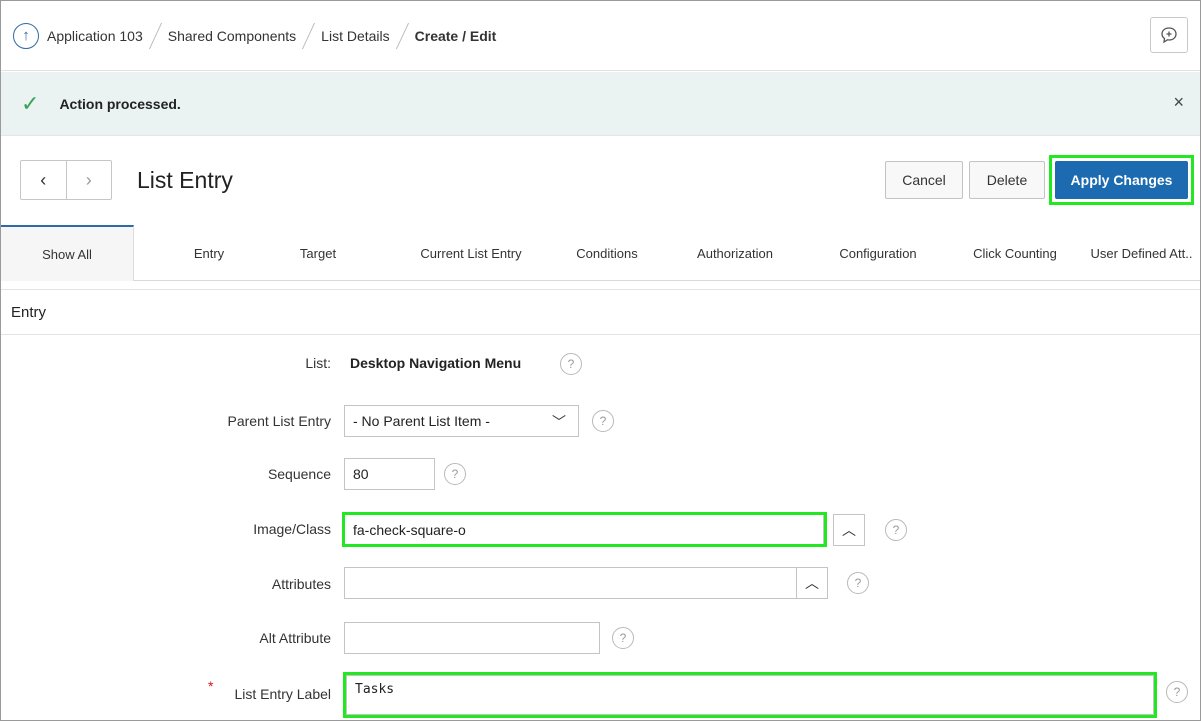  I want to click on list-label: List:, so click(318, 363).